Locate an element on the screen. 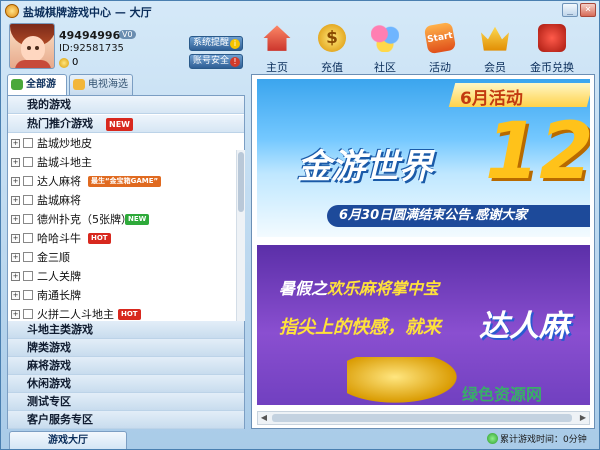 The width and height of the screenshot is (600, 450). game-name: 德州扑克（5张牌） is located at coordinates (84, 219).